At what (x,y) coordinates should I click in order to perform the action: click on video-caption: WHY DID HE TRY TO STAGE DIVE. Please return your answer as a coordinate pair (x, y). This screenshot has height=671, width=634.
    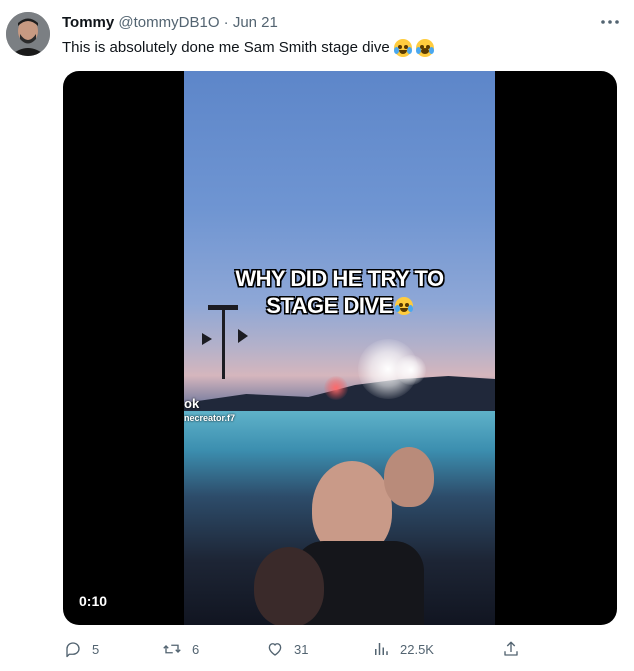
    Looking at the image, I should click on (339, 292).